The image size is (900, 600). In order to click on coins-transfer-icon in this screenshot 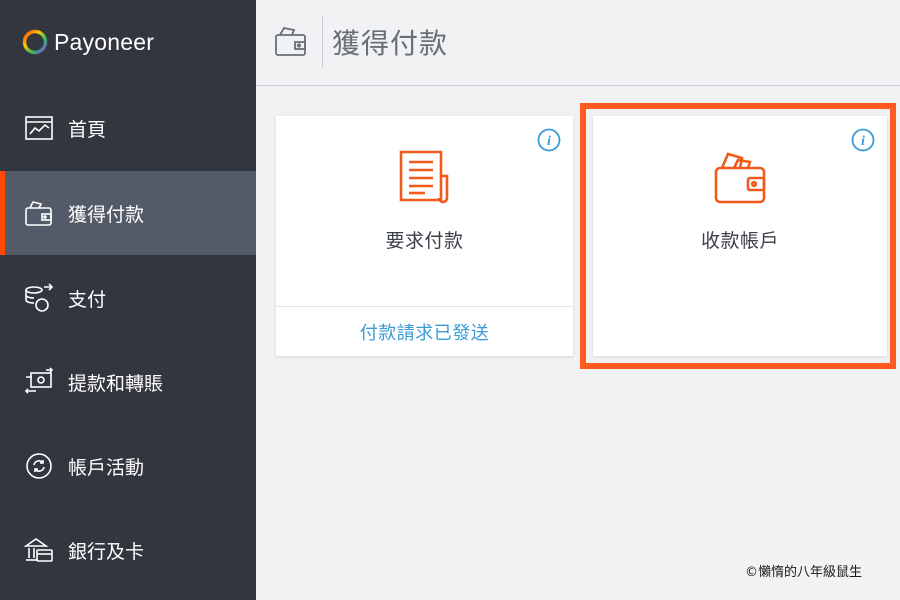, I will do `click(39, 298)`.